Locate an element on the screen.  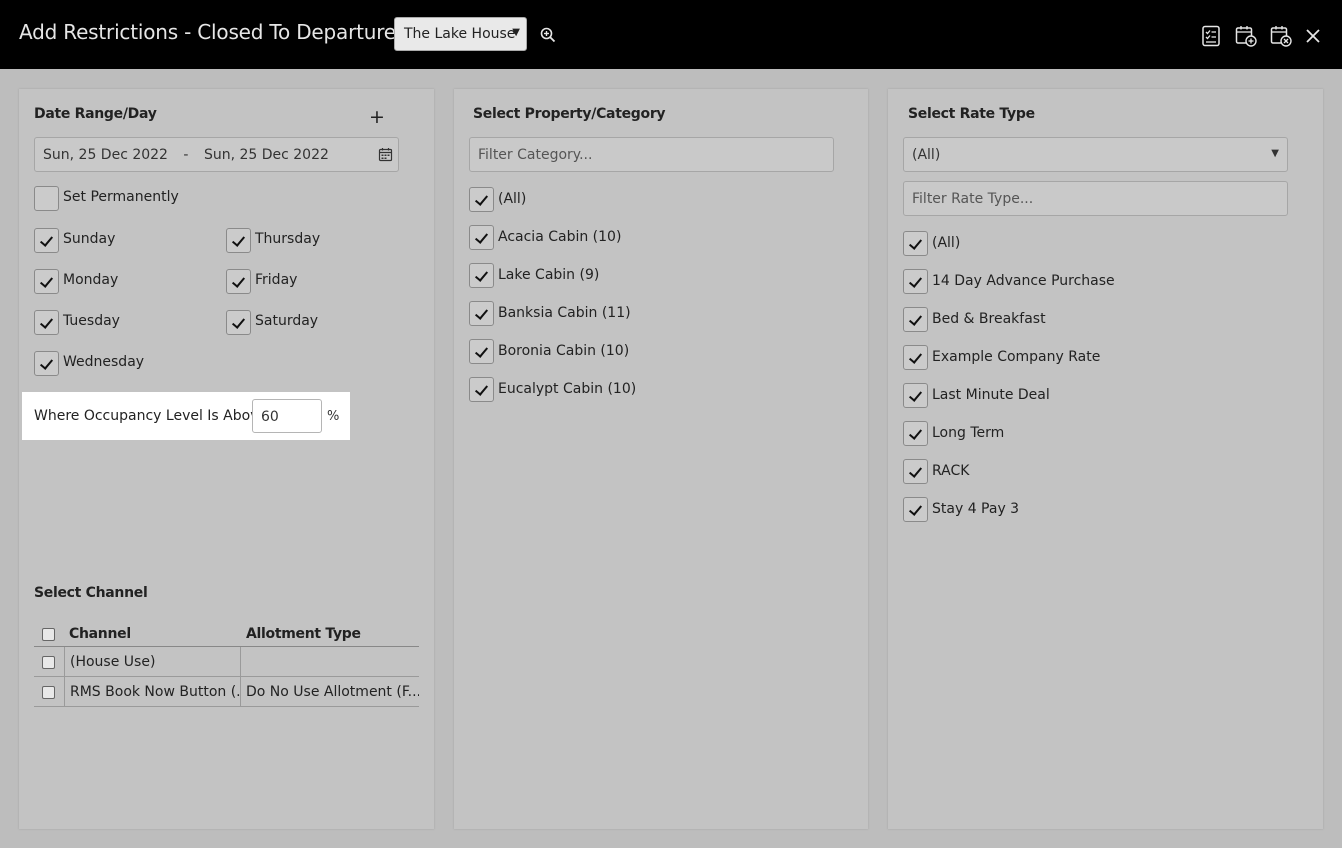
tuesday-checkbox is located at coordinates (46, 322).